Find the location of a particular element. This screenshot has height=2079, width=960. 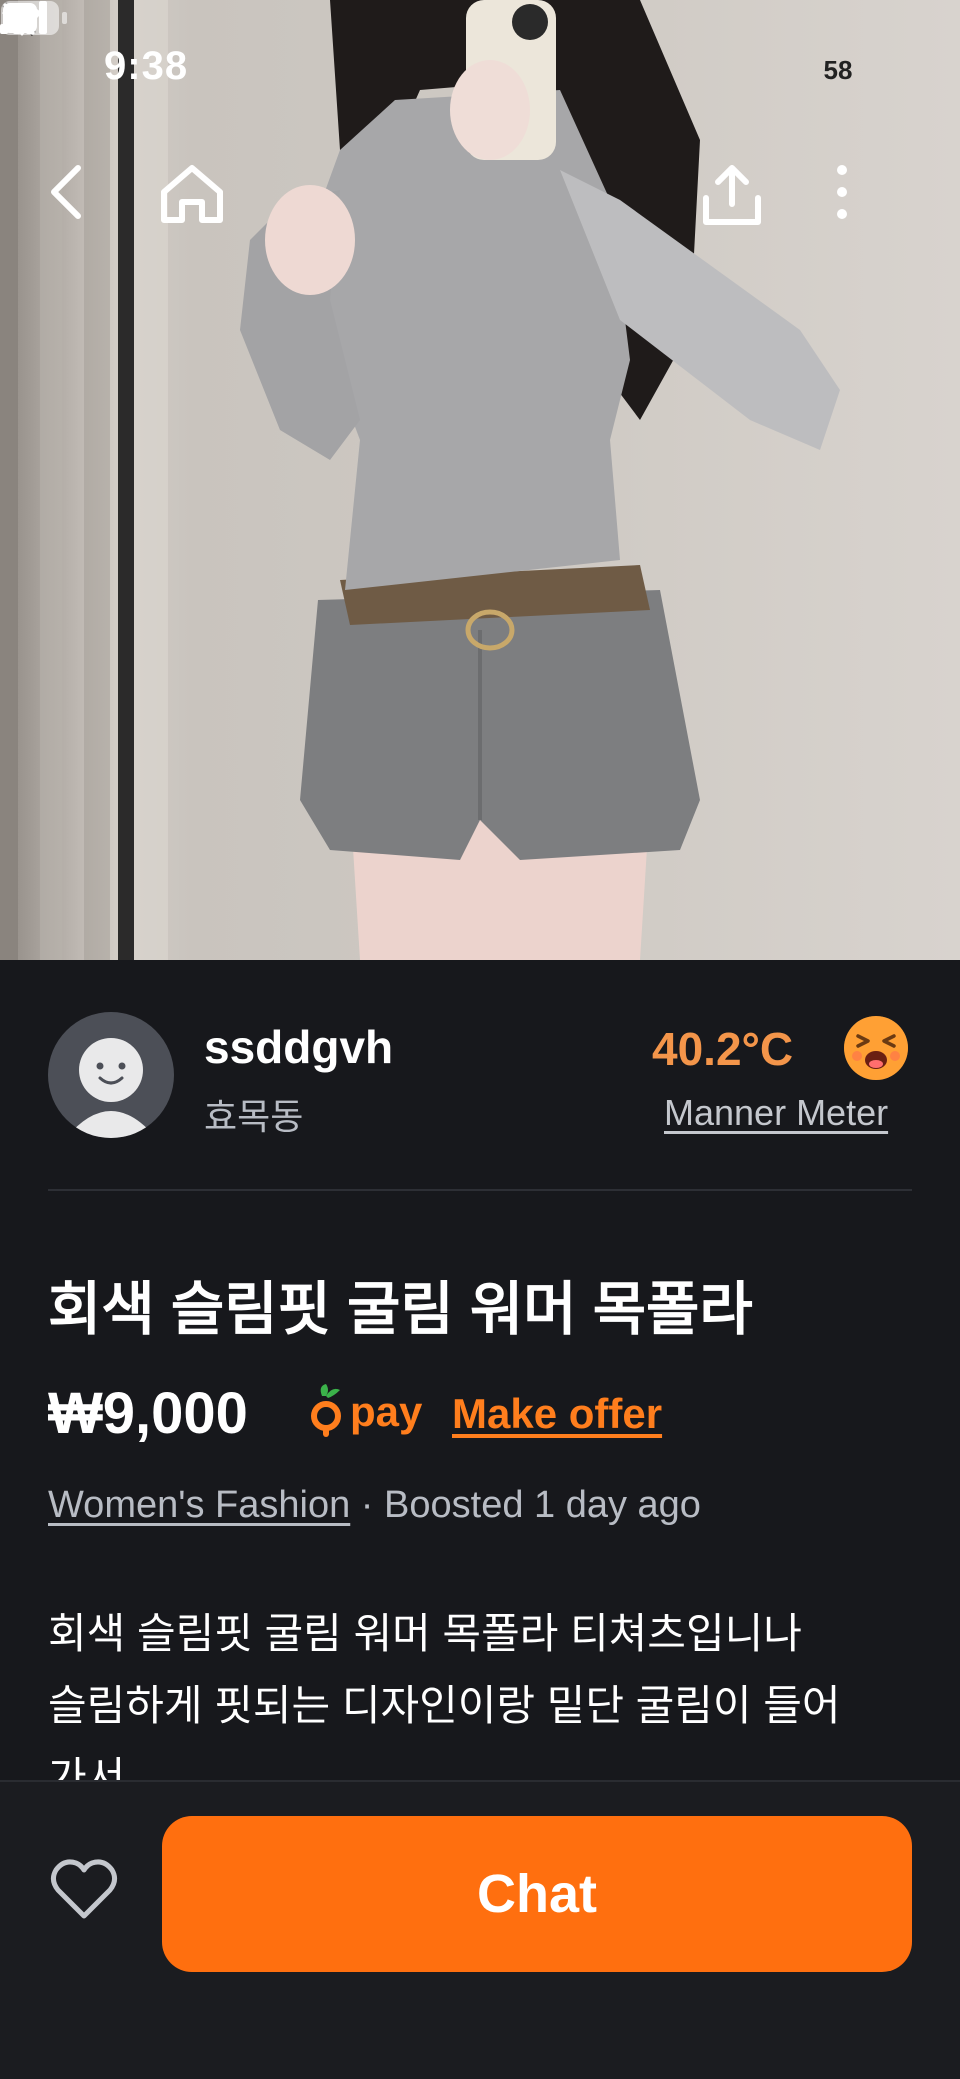

divider is located at coordinates (480, 1190).